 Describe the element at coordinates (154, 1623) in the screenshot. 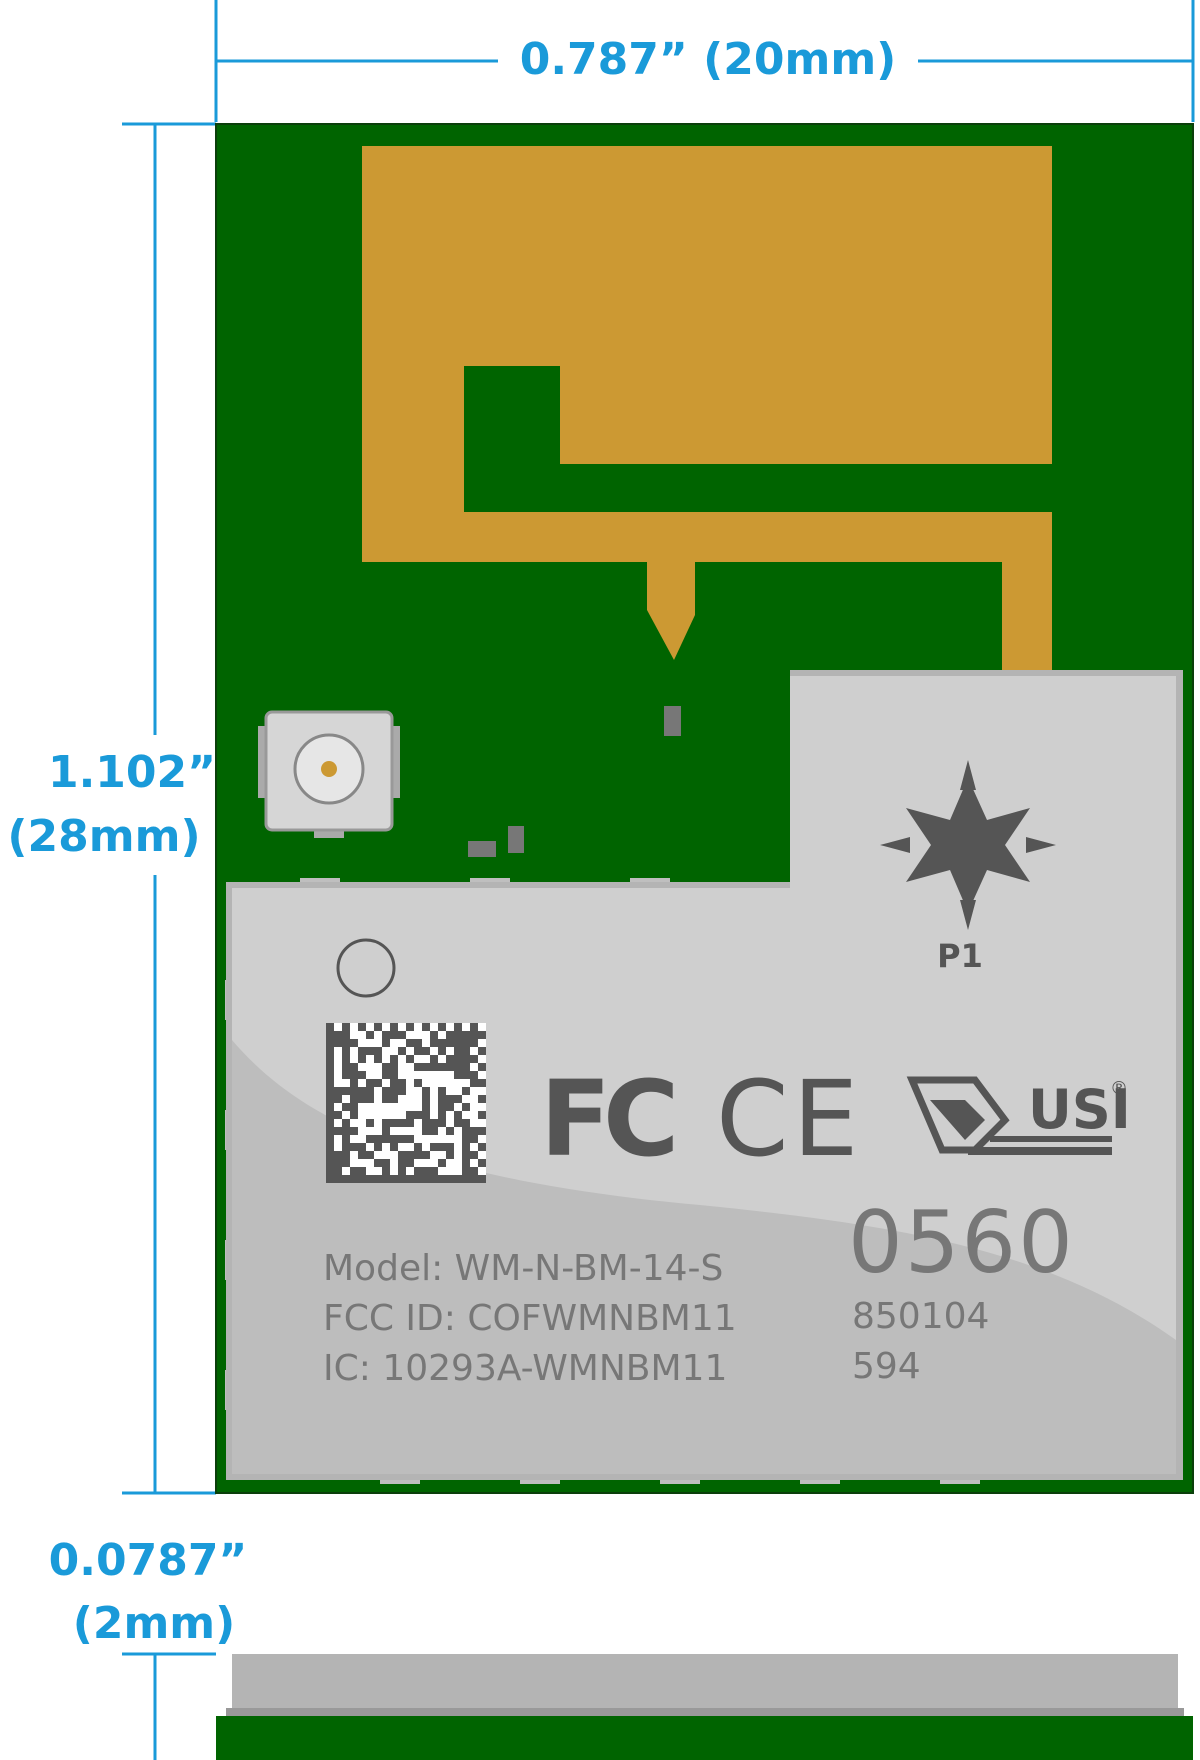

I see `thickness-mm-label: (2mm)` at that location.